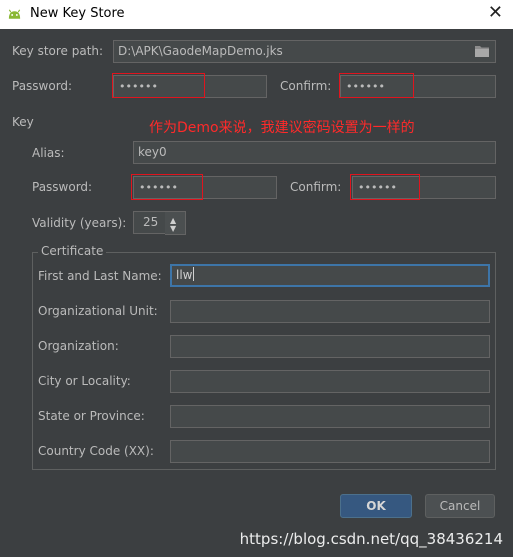 Image resolution: width=513 pixels, height=557 pixels. What do you see at coordinates (330, 311) in the screenshot?
I see `org-unit-field` at bounding box center [330, 311].